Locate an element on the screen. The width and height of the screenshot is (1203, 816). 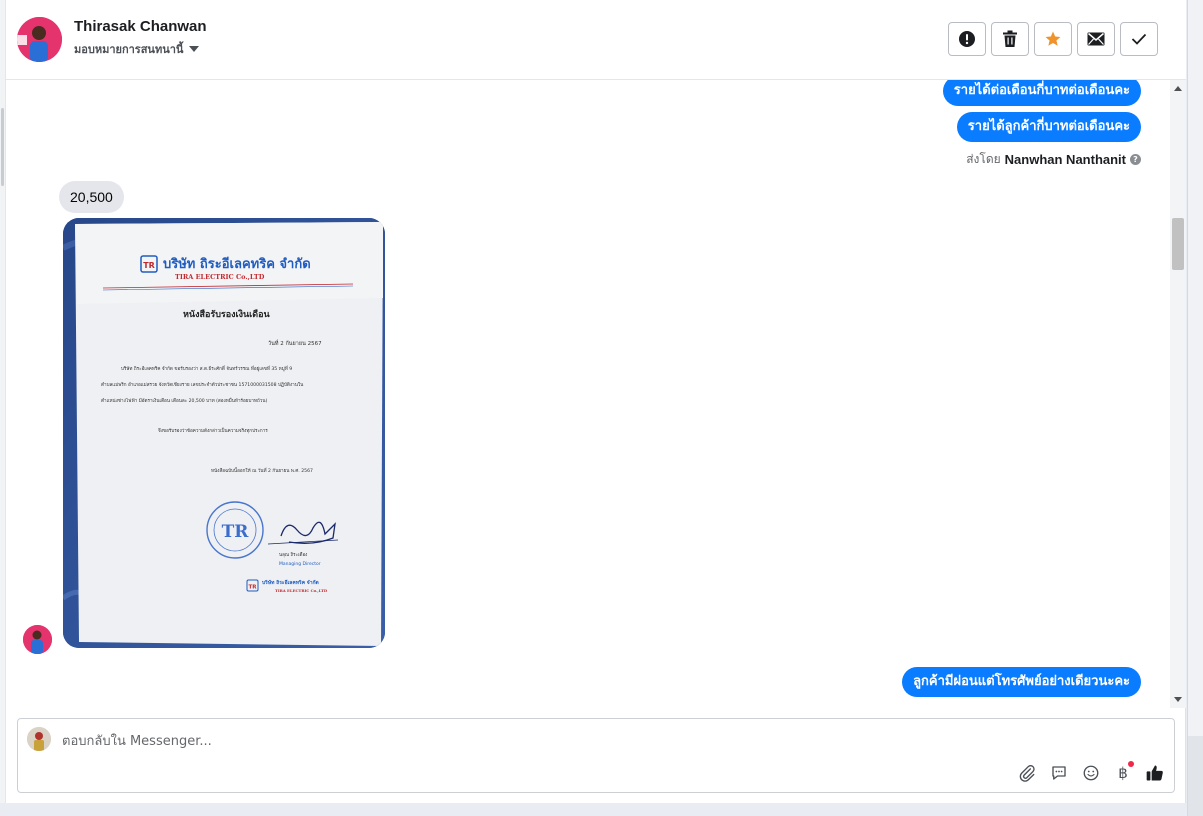
delete-button is located at coordinates (1010, 39).